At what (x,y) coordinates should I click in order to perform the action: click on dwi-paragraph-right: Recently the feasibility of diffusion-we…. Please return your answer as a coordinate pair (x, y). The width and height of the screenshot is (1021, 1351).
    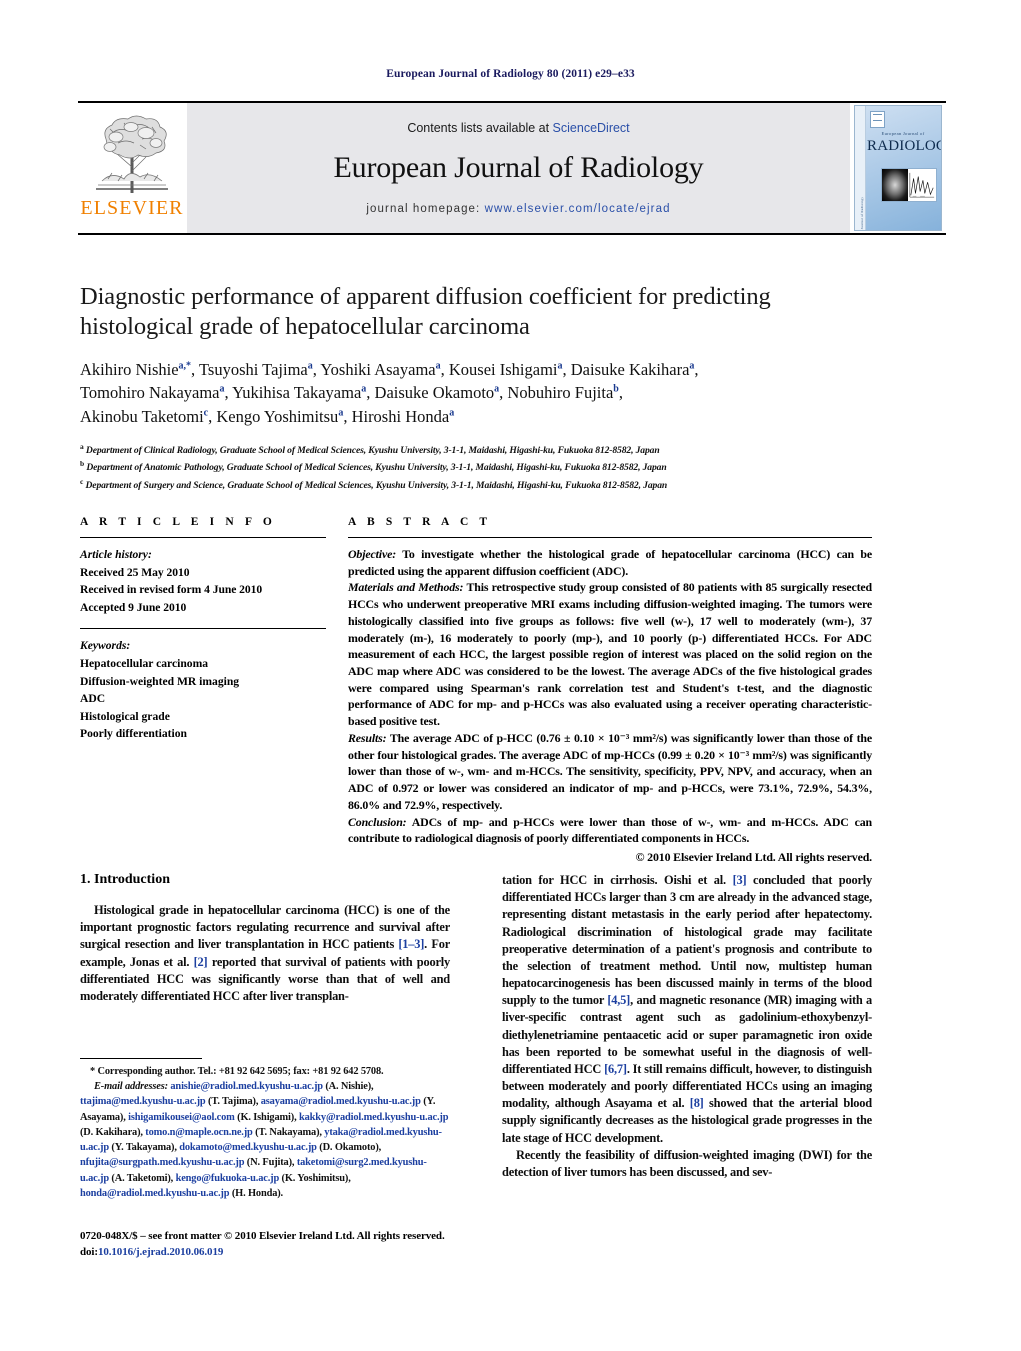
    Looking at the image, I should click on (687, 1163).